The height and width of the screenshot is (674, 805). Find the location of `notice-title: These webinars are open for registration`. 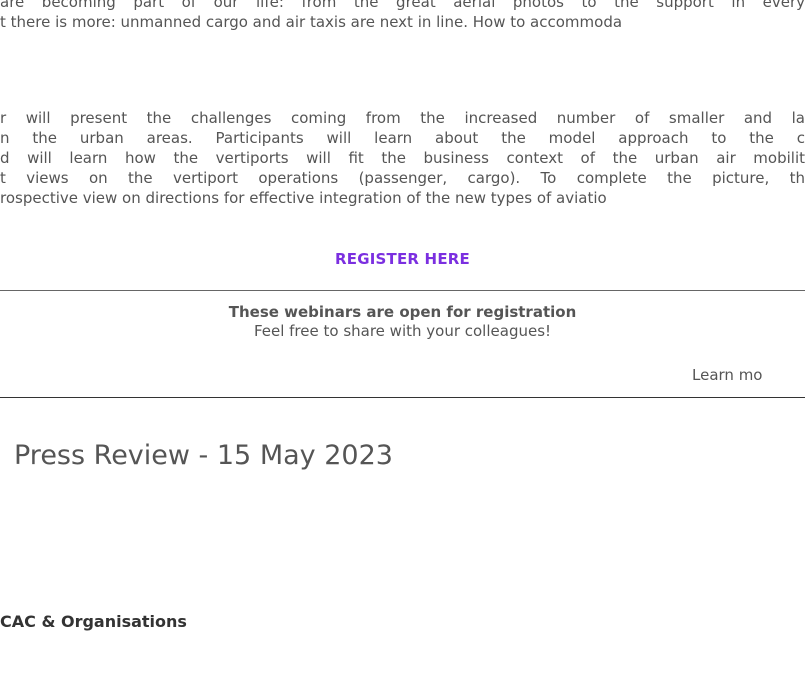

notice-title: These webinars are open for registration is located at coordinates (402, 312).